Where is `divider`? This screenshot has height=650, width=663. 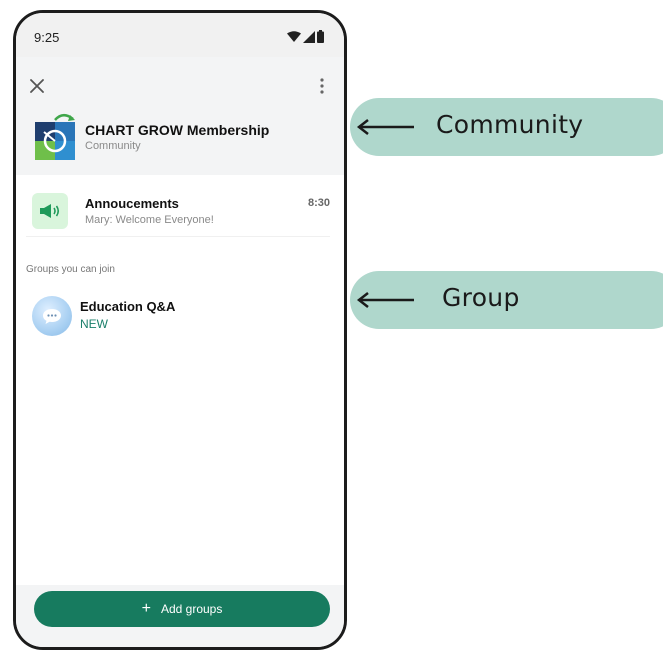
divider is located at coordinates (178, 236).